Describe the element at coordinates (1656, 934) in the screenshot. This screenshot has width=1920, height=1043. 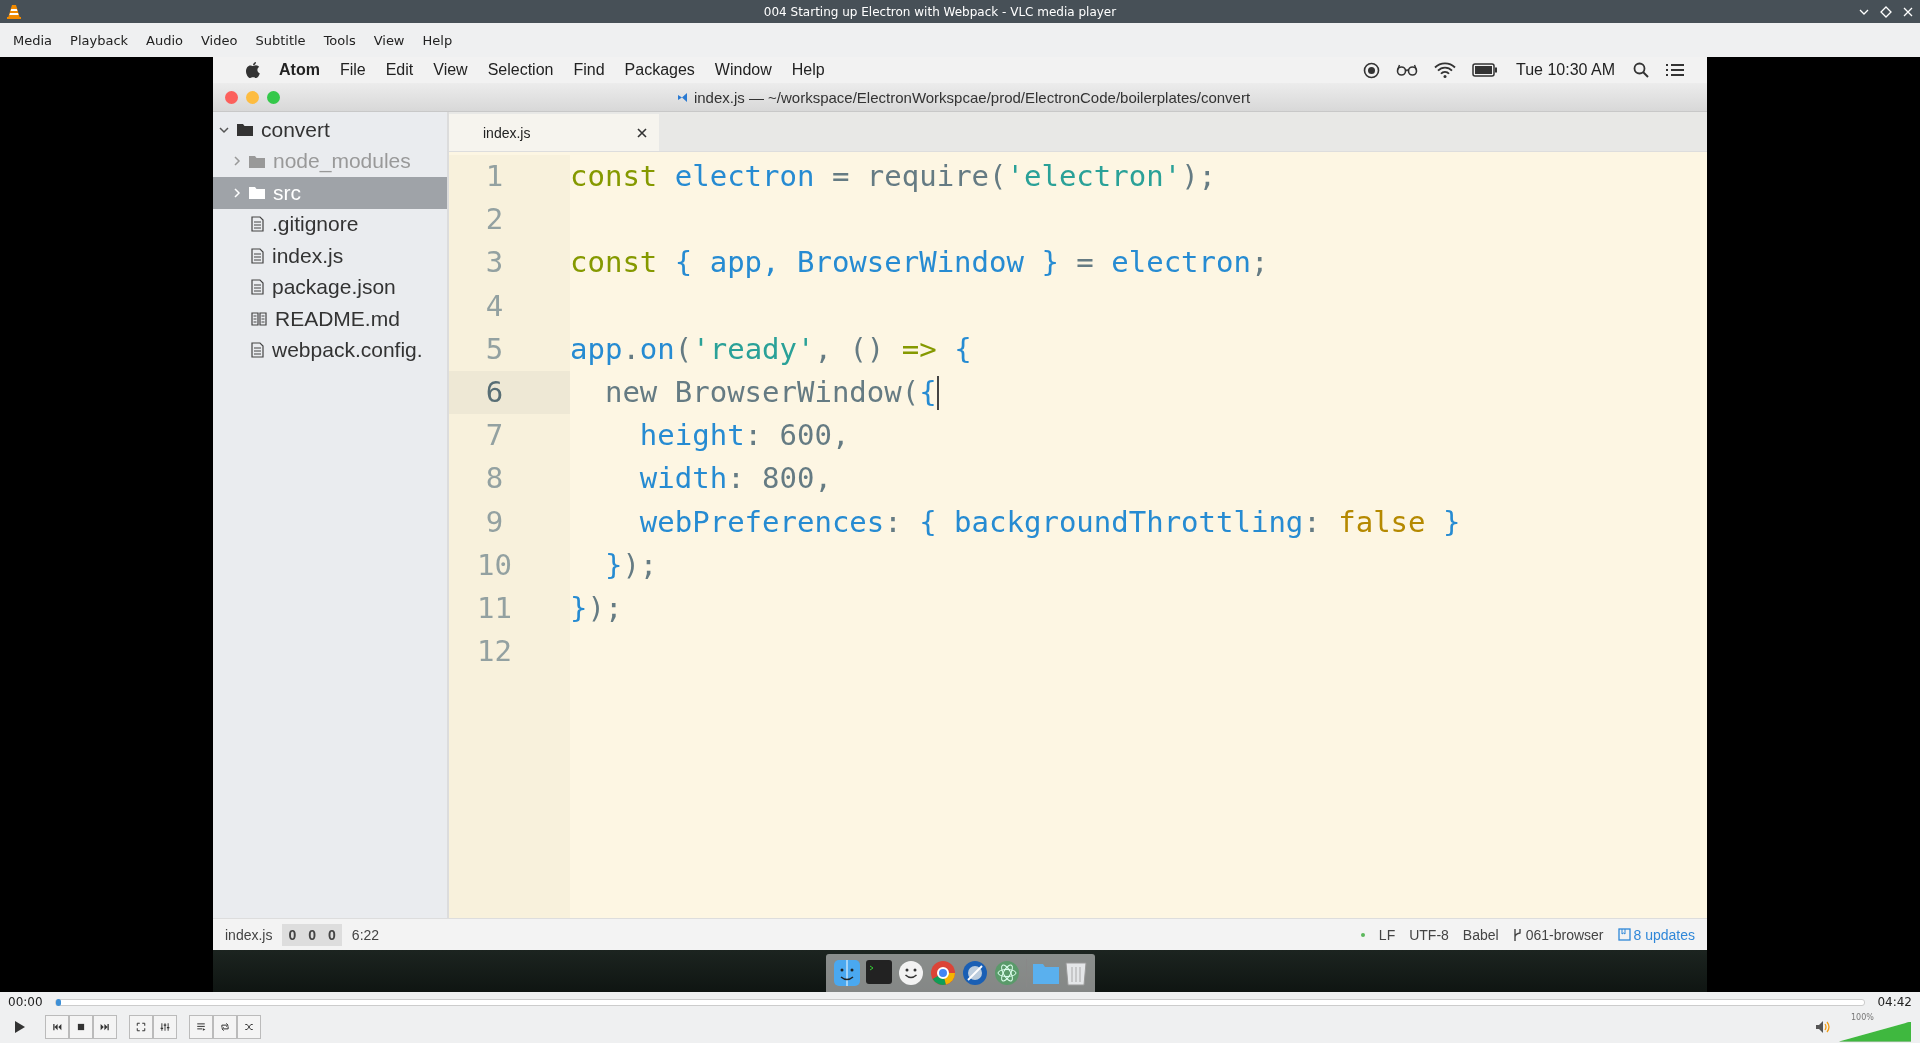
I see `updates-link: 8 updates` at that location.